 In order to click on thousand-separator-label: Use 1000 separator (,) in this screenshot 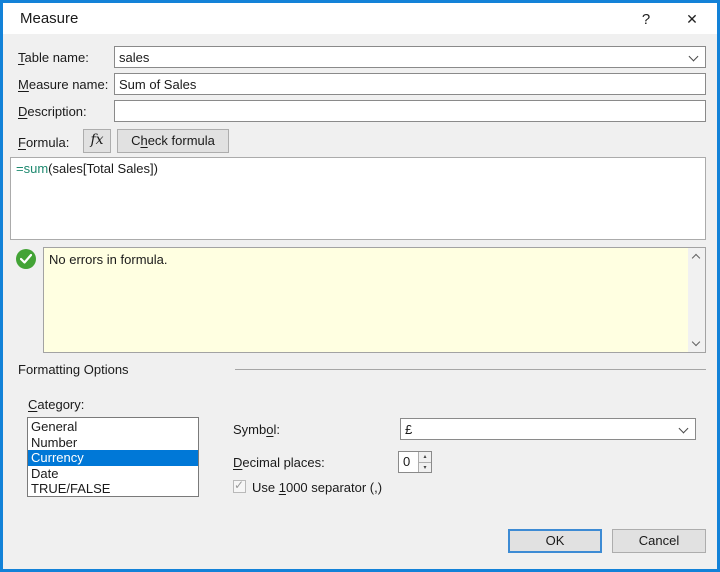, I will do `click(317, 487)`.